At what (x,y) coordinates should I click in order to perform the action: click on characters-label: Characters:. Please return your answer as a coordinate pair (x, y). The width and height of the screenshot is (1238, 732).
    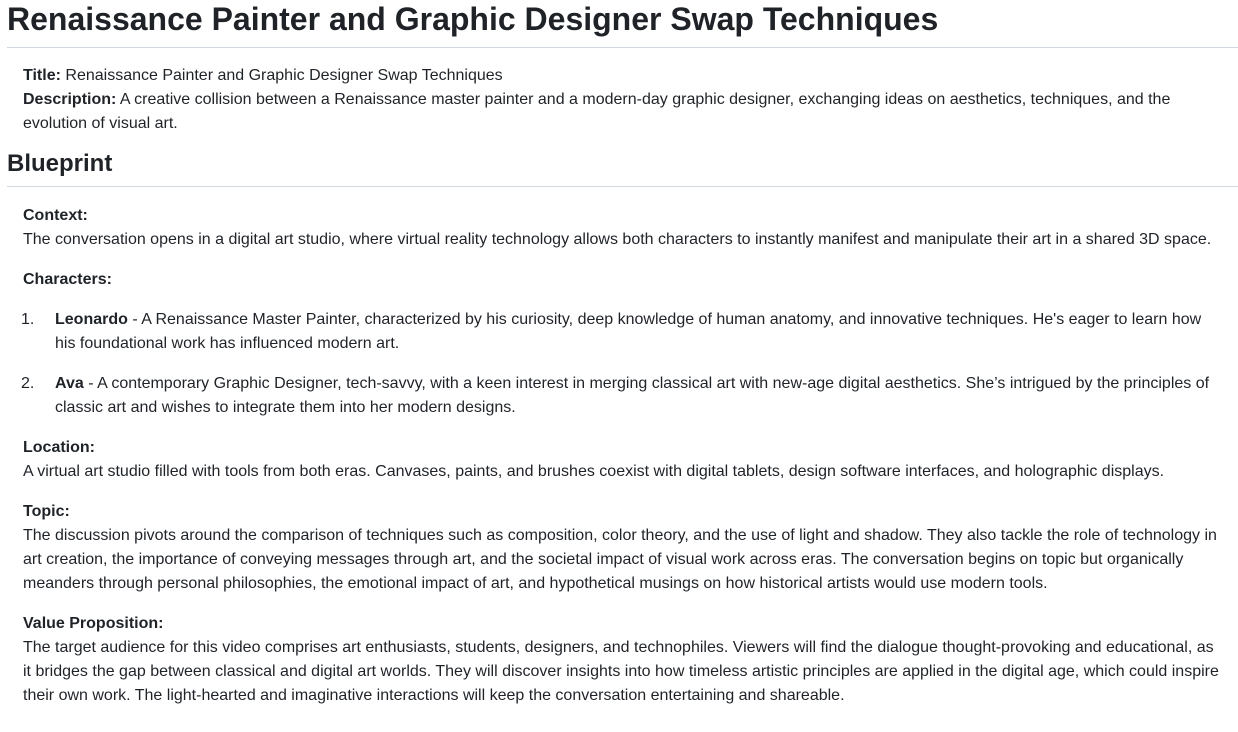
    Looking at the image, I should click on (67, 279).